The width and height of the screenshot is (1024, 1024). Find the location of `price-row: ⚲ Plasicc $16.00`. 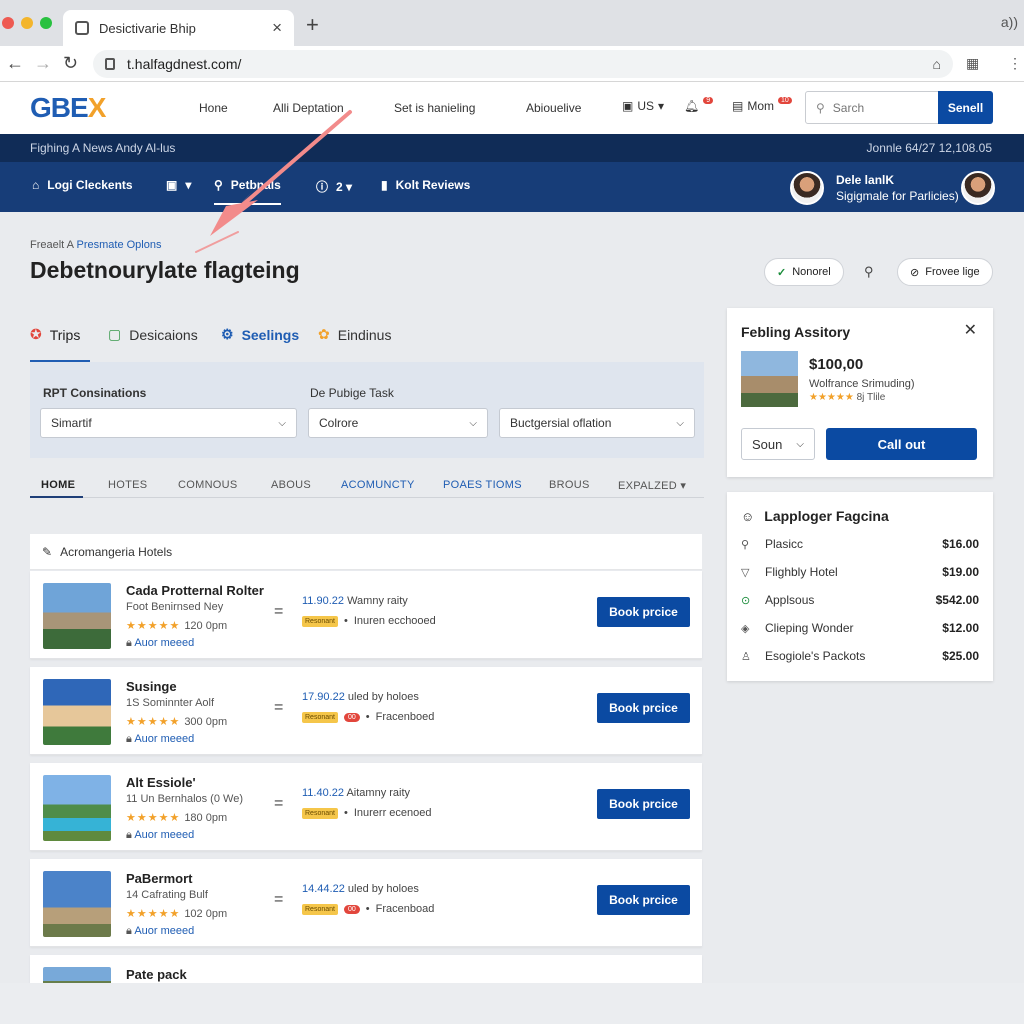

price-row: ⚲ Plasicc $16.00 is located at coordinates (860, 544).